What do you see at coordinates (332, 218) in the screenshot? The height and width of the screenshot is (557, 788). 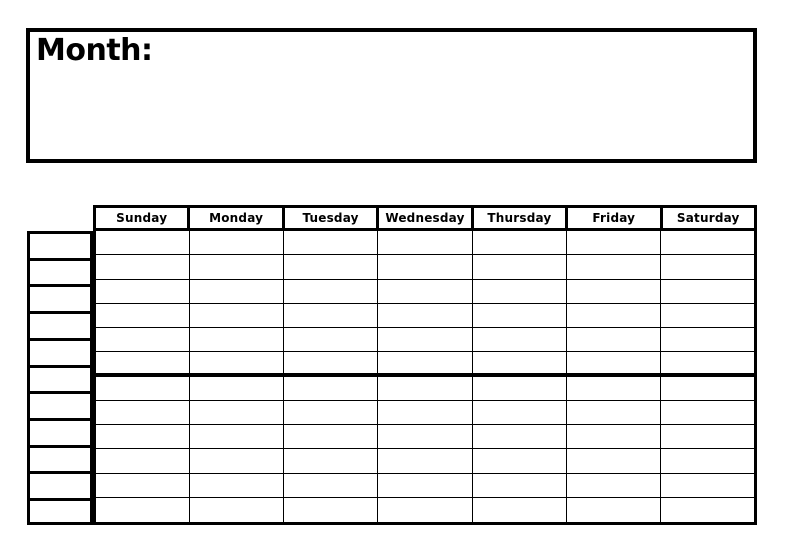 I see `day-of-week-header-cell: Tuesday` at bounding box center [332, 218].